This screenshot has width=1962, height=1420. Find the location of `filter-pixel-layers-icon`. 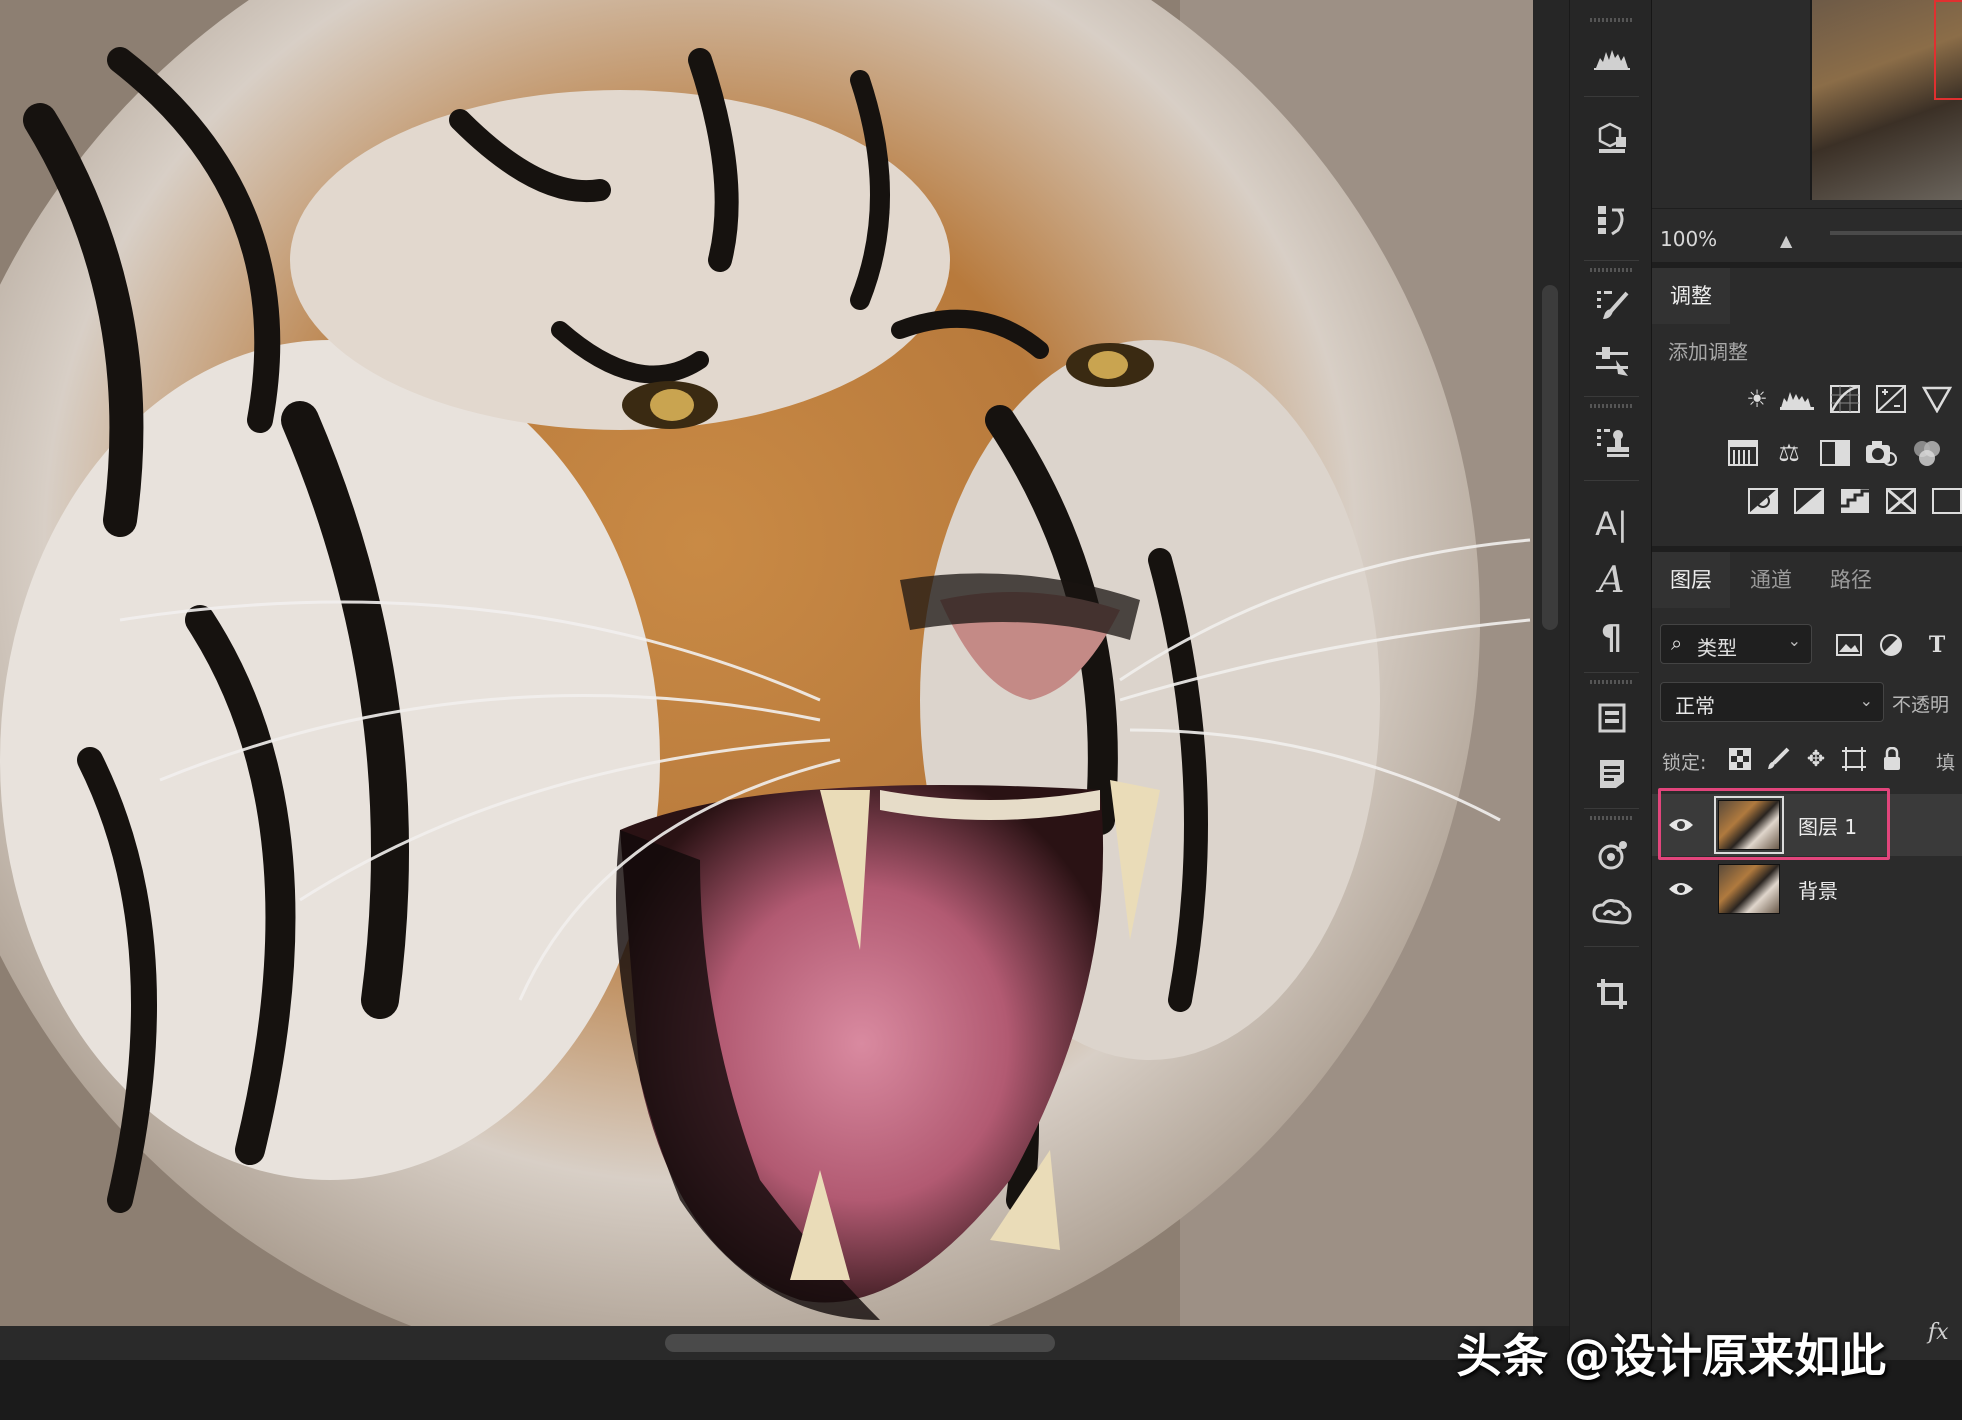

filter-pixel-layers-icon is located at coordinates (1849, 645).